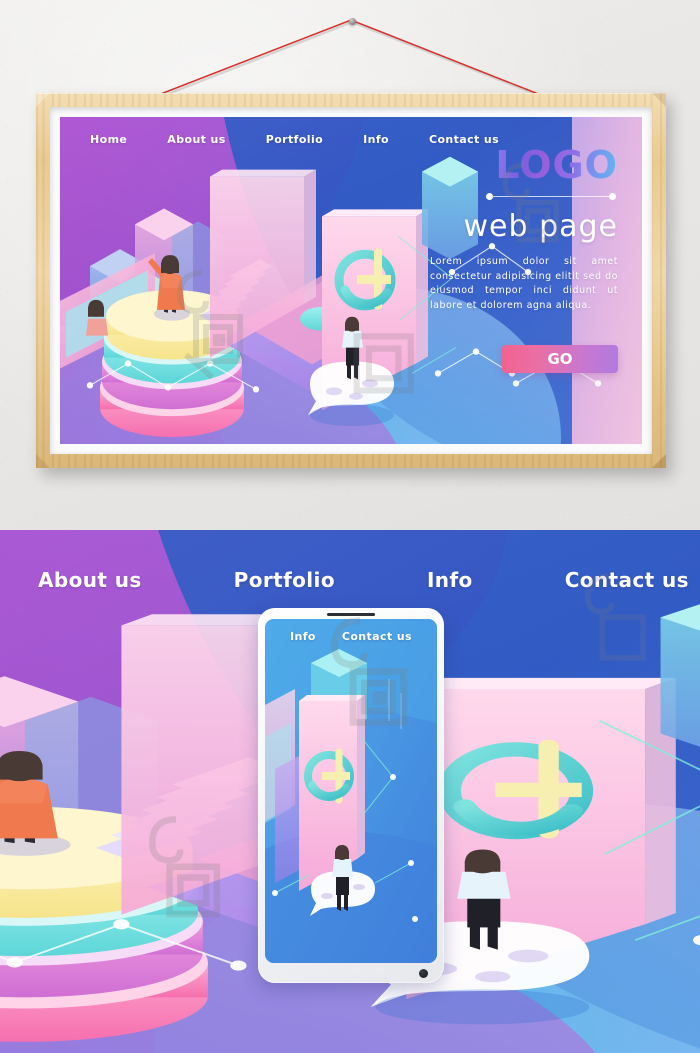 The width and height of the screenshot is (700, 1053). What do you see at coordinates (627, 580) in the screenshot?
I see `nav-item-contact-us-zoomed: Contact us` at bounding box center [627, 580].